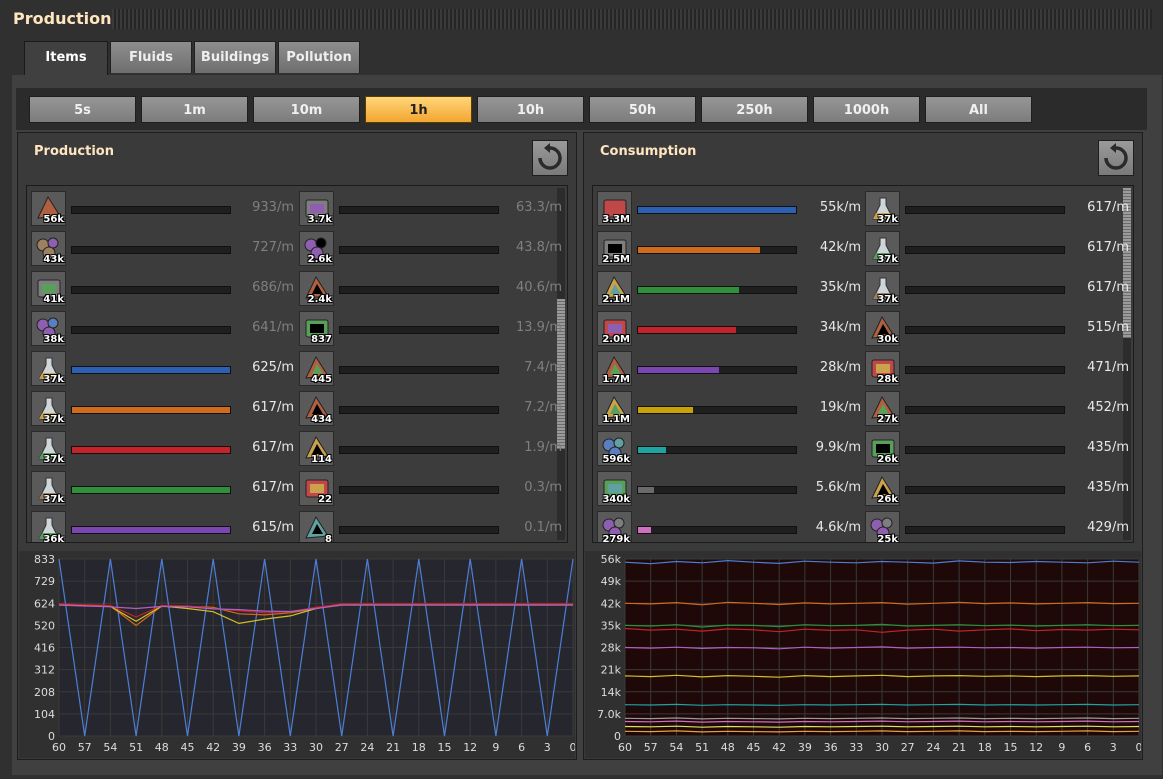 The width and height of the screenshot is (1163, 779). Describe the element at coordinates (779, 747) in the screenshot. I see `x-tick-label: 42` at that location.